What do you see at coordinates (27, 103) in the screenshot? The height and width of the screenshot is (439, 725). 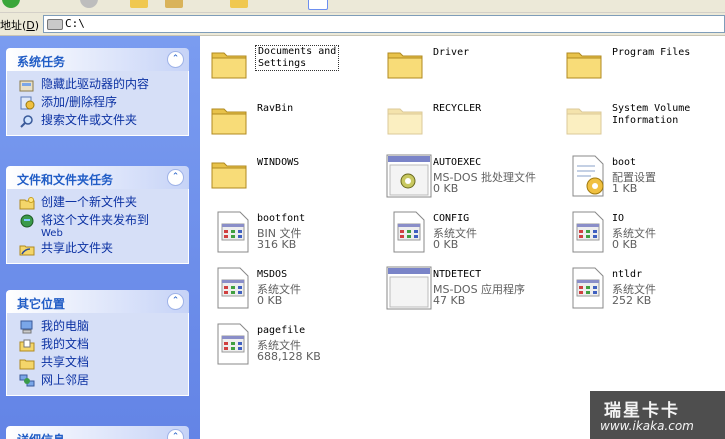 I see `add-remove-programs-icon` at bounding box center [27, 103].